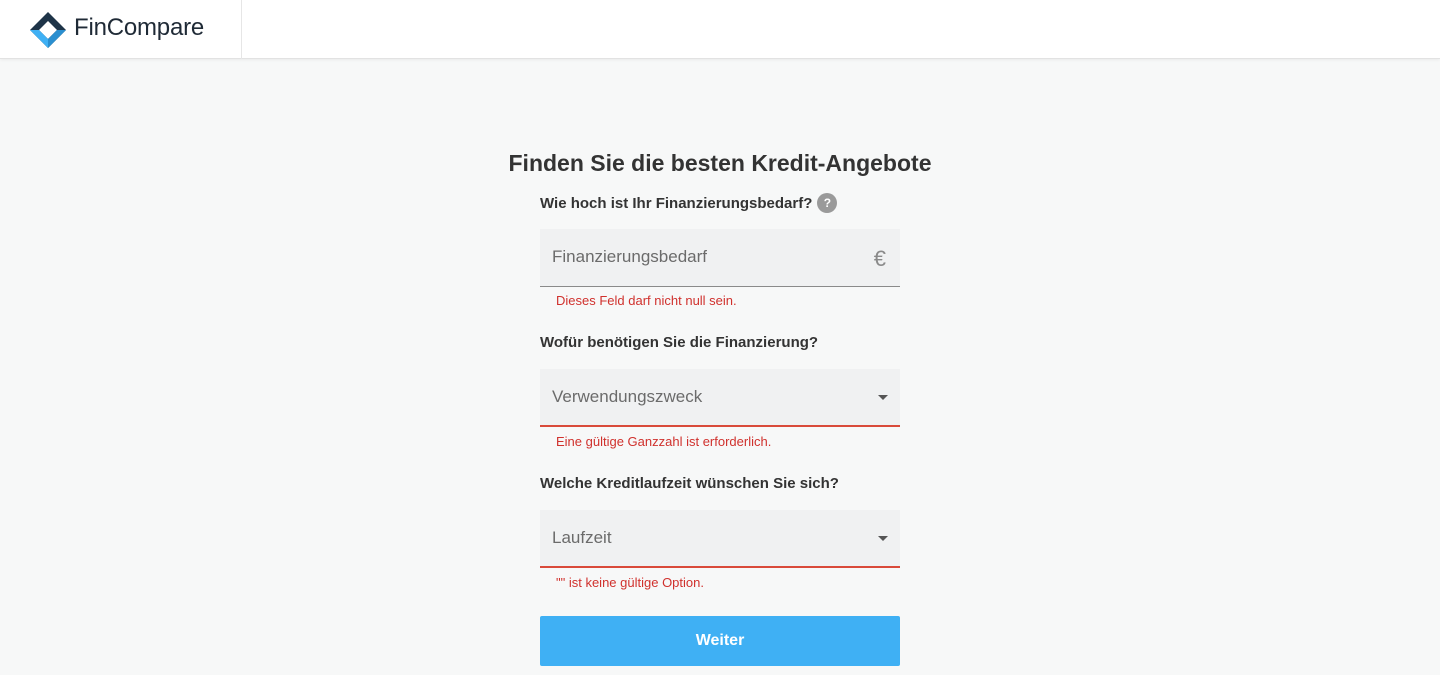 Image resolution: width=1440 pixels, height=675 pixels. I want to click on financing-amount-placeholder: Finanzierungsbedarf, so click(629, 256).